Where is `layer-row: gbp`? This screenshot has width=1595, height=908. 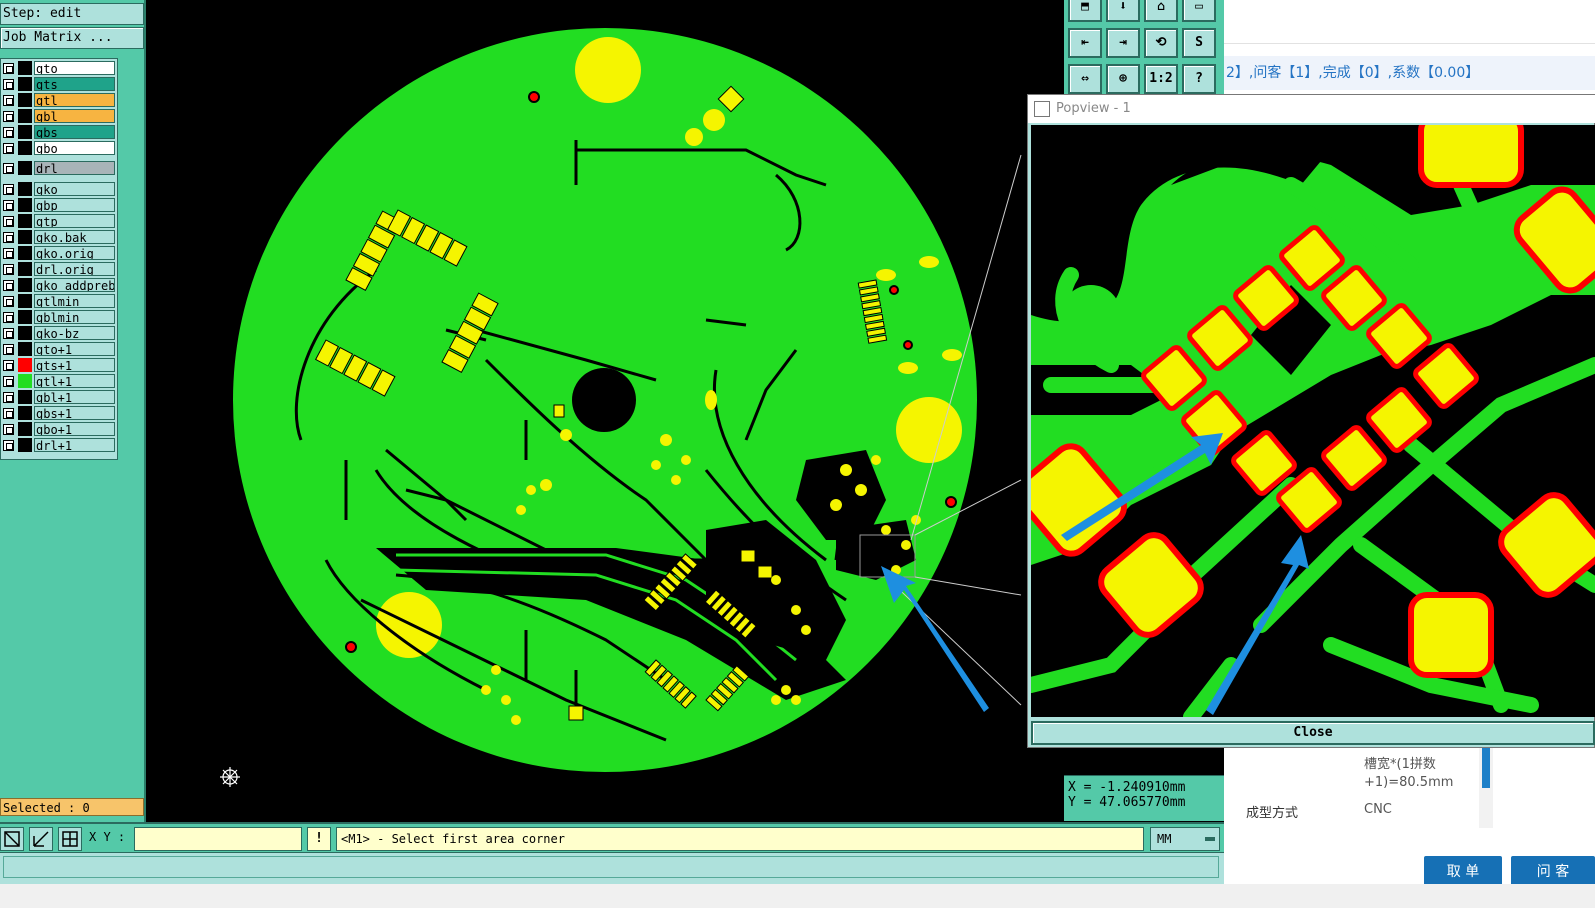
layer-row: gbp is located at coordinates (59, 204).